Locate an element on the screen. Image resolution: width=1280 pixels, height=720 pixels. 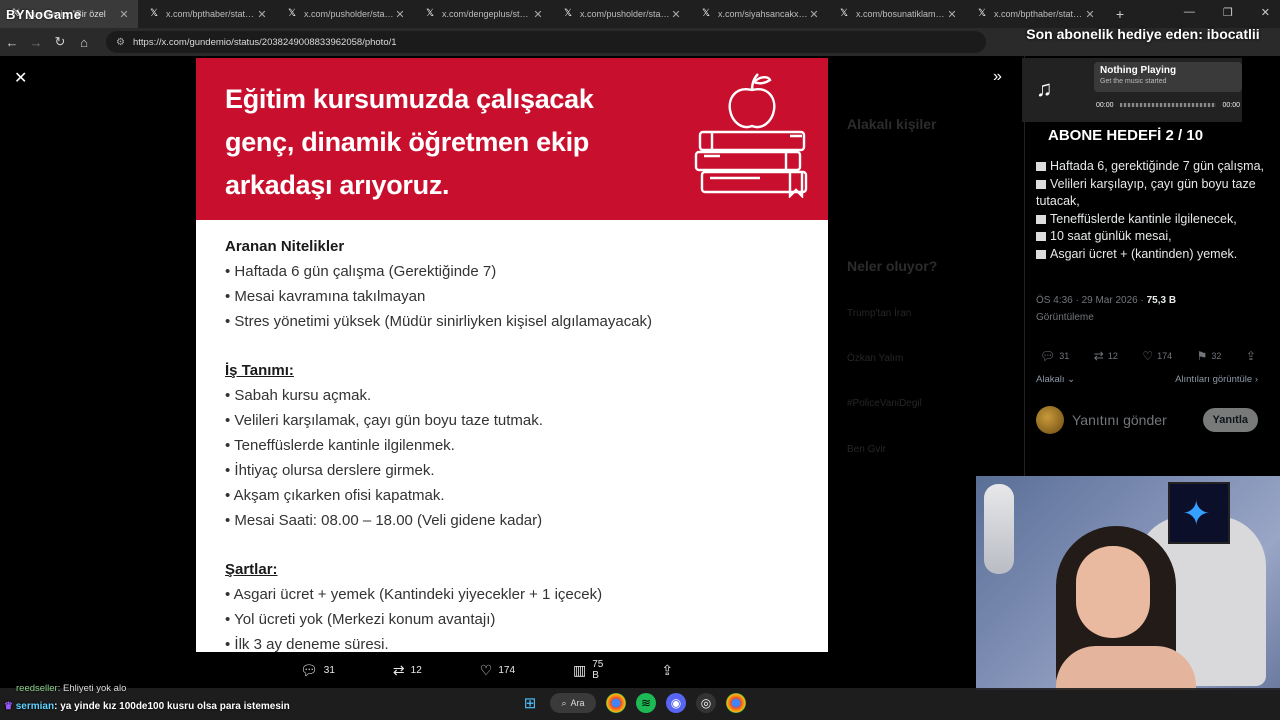
window-controls: — ❐ ✕ is located at coordinates (1227, 12).